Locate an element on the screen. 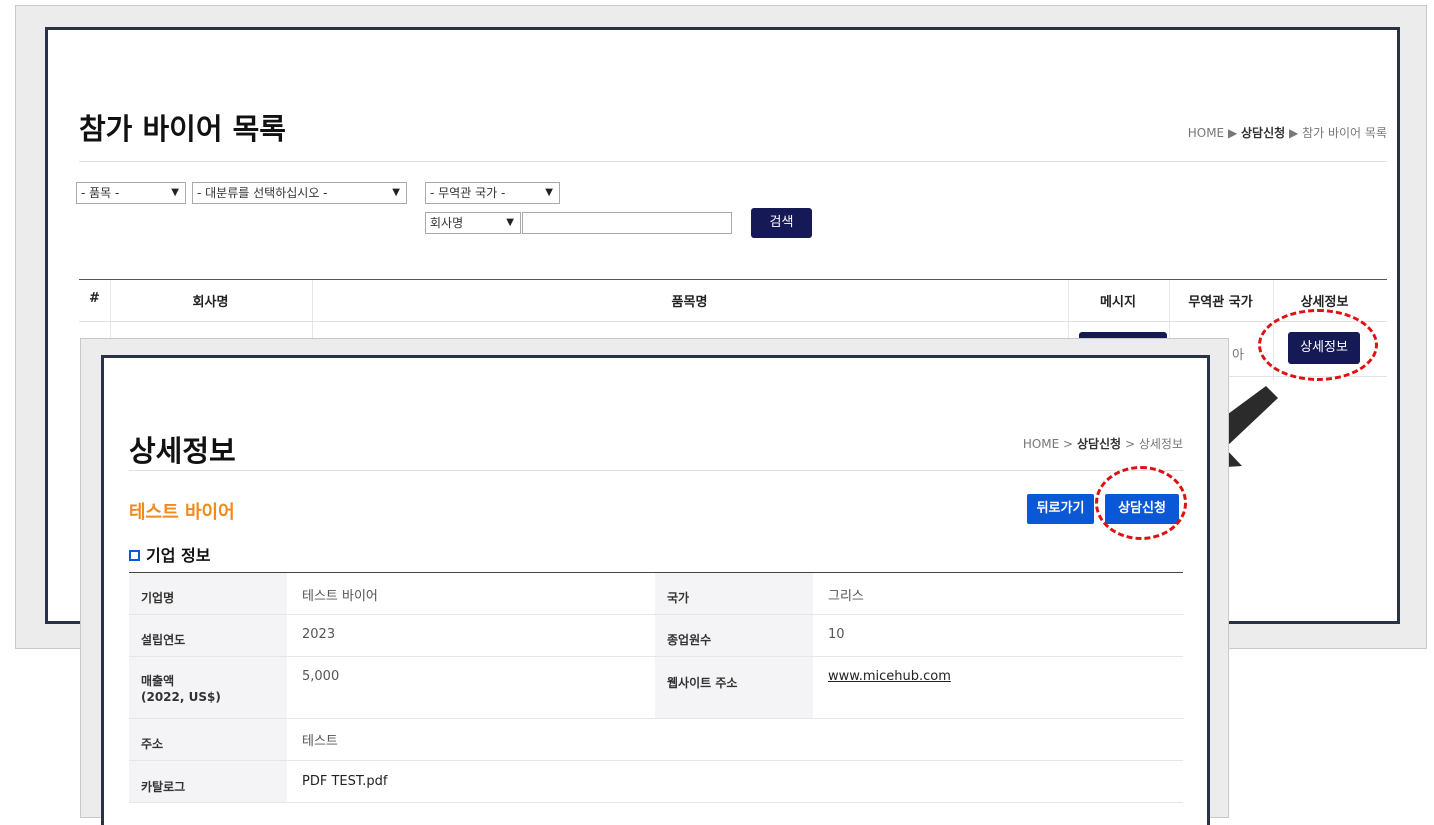 This screenshot has width=1434, height=825. search-input is located at coordinates (627, 223).